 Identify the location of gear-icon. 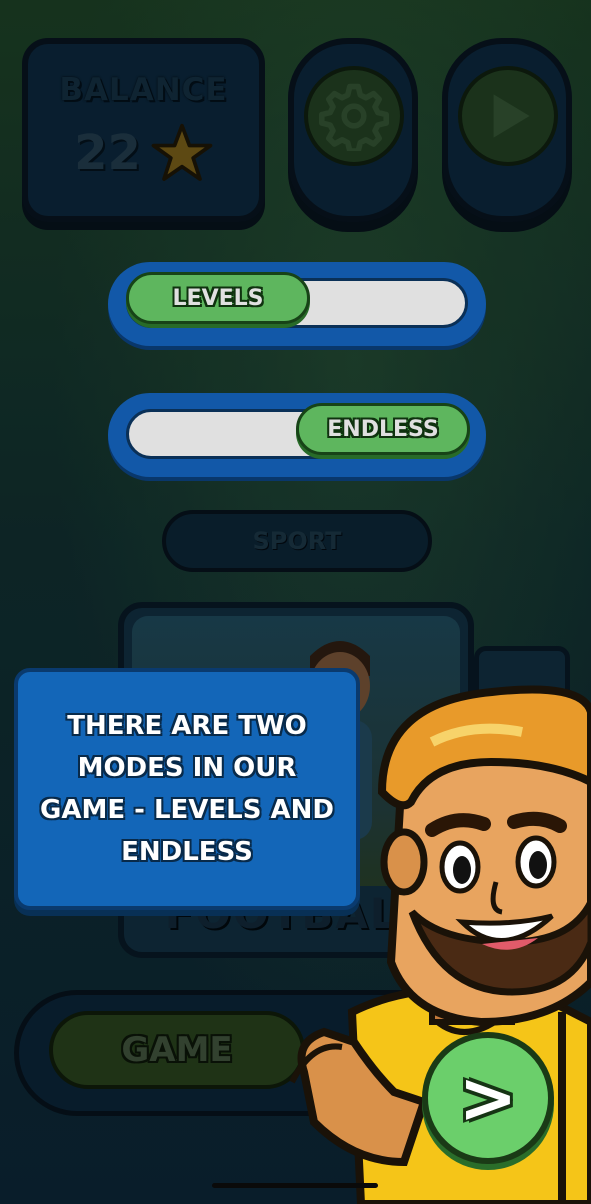
(354, 117).